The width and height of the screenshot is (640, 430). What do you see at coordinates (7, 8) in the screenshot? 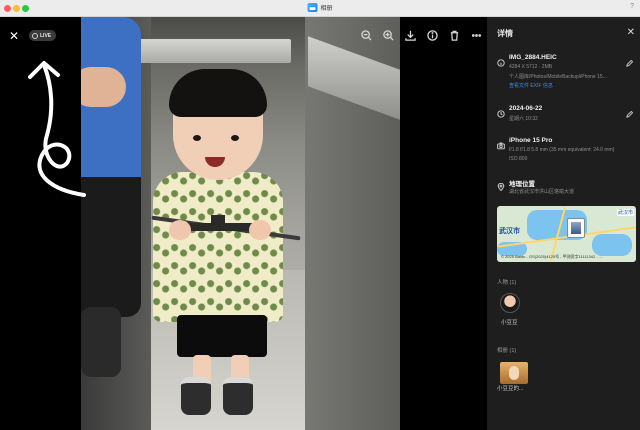
I see `close-window-button` at bounding box center [7, 8].